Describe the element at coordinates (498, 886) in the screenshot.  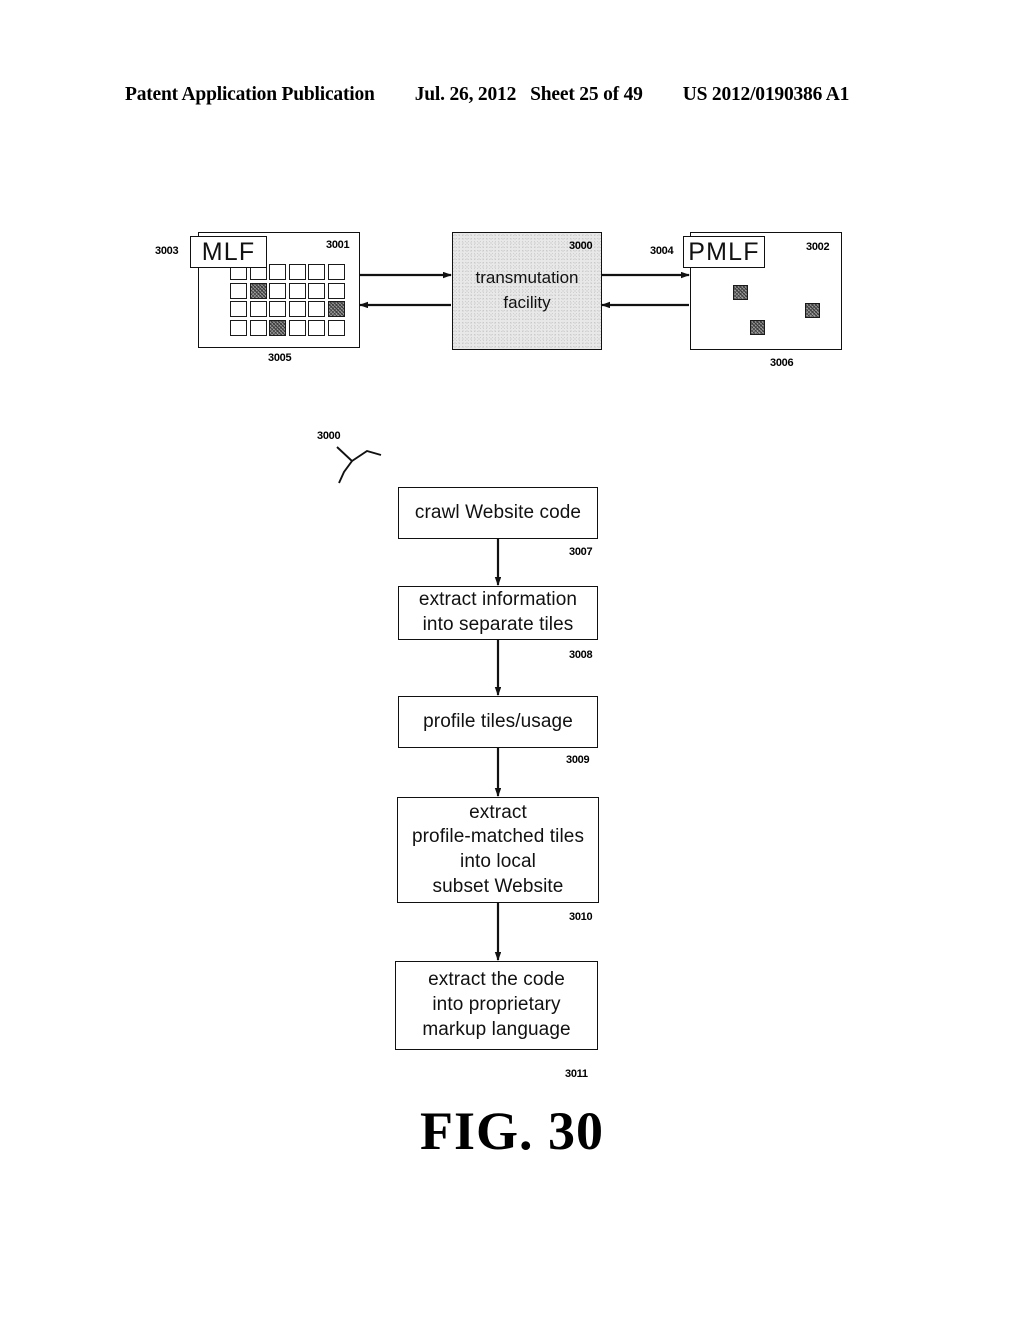
I see `flow-step-line: subset Website` at that location.